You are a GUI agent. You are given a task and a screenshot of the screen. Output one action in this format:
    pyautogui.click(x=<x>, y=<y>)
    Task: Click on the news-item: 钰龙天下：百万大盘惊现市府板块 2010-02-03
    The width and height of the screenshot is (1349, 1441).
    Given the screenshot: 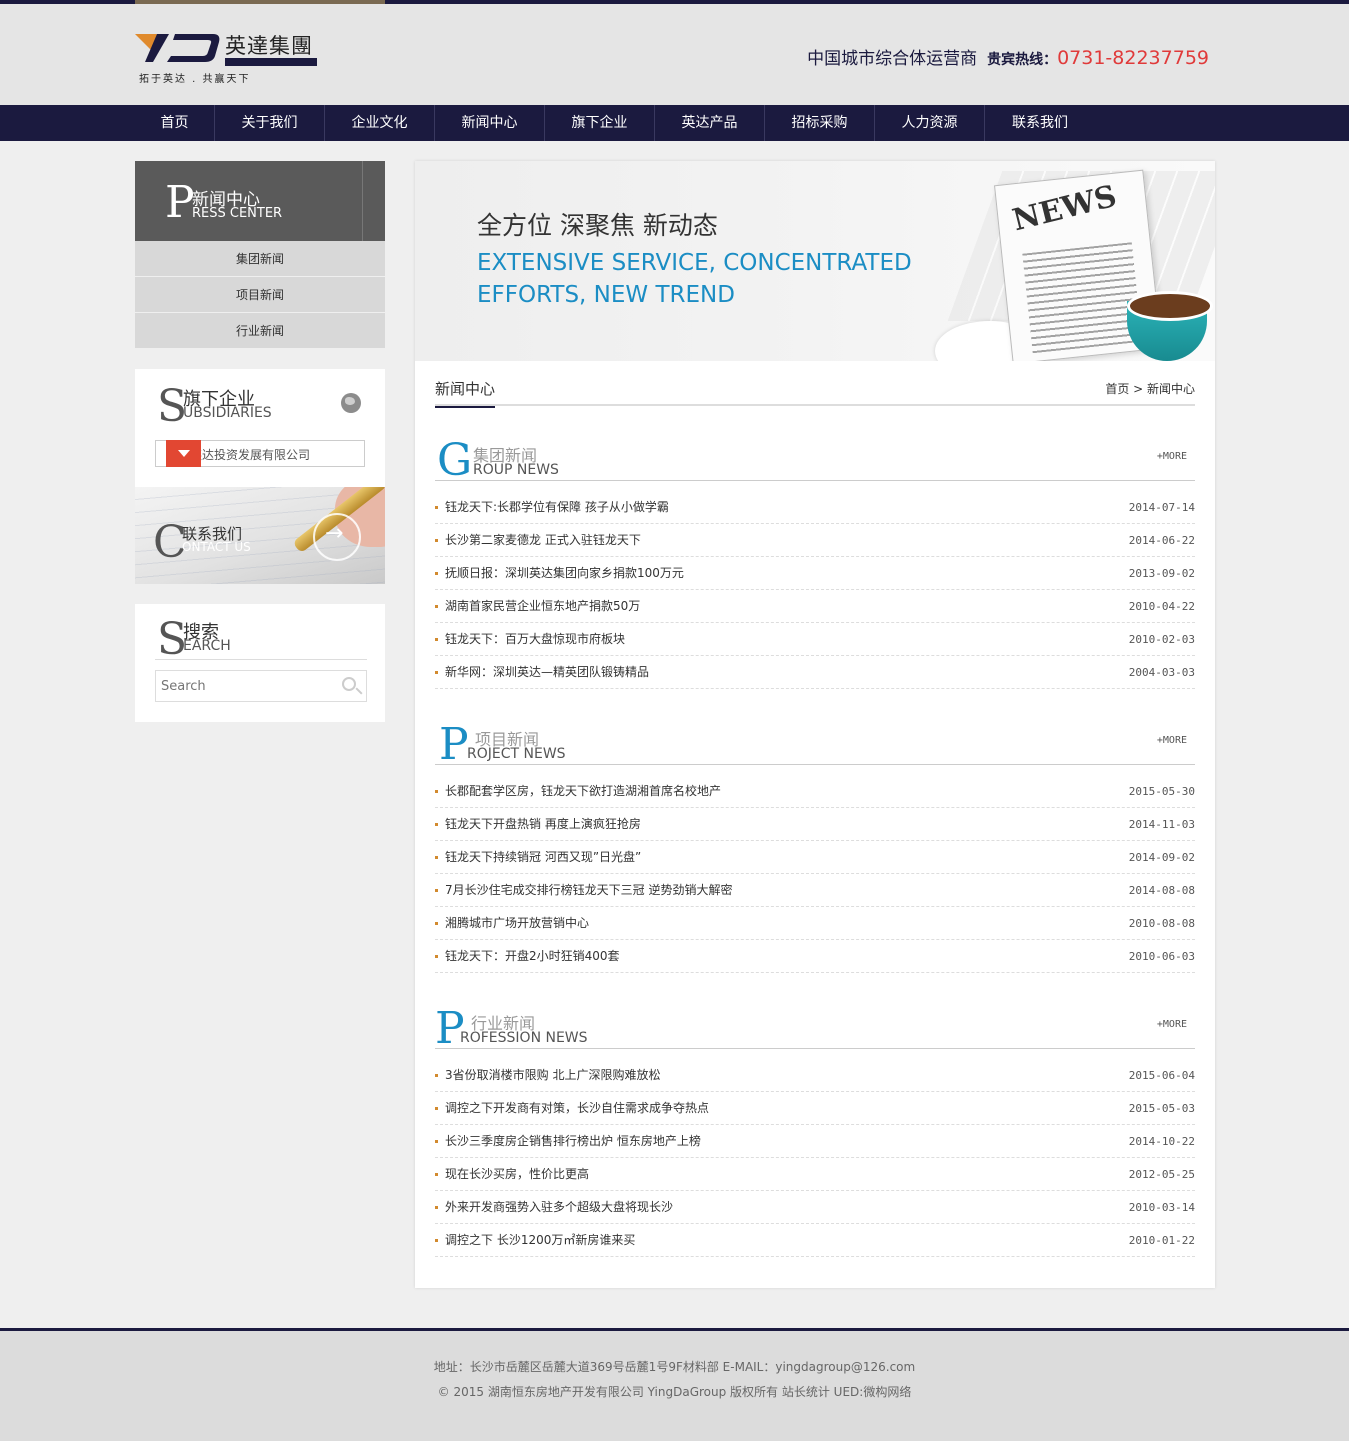 What is the action you would take?
    pyautogui.click(x=815, y=639)
    